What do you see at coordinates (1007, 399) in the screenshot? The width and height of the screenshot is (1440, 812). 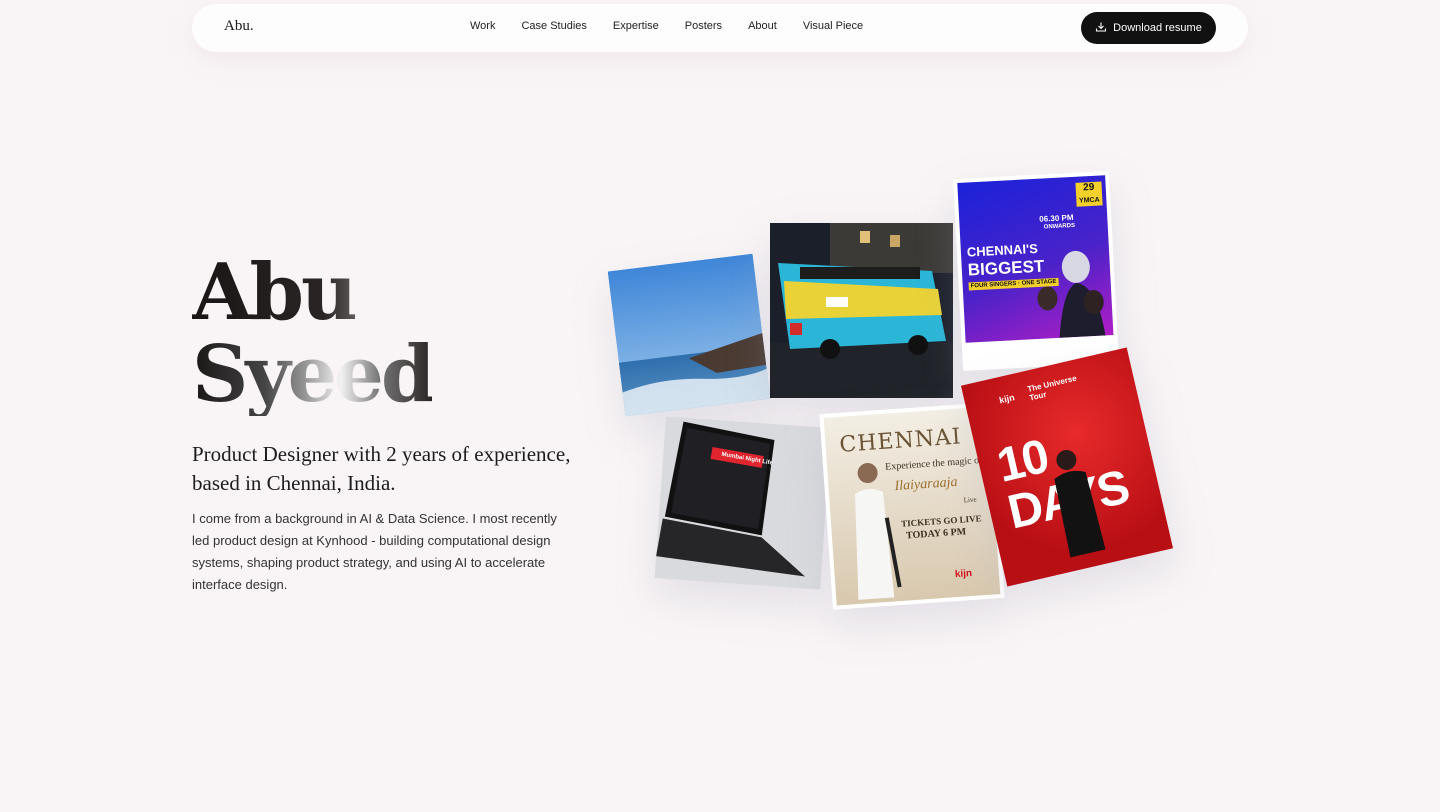 I see `tour-brand: kijn` at bounding box center [1007, 399].